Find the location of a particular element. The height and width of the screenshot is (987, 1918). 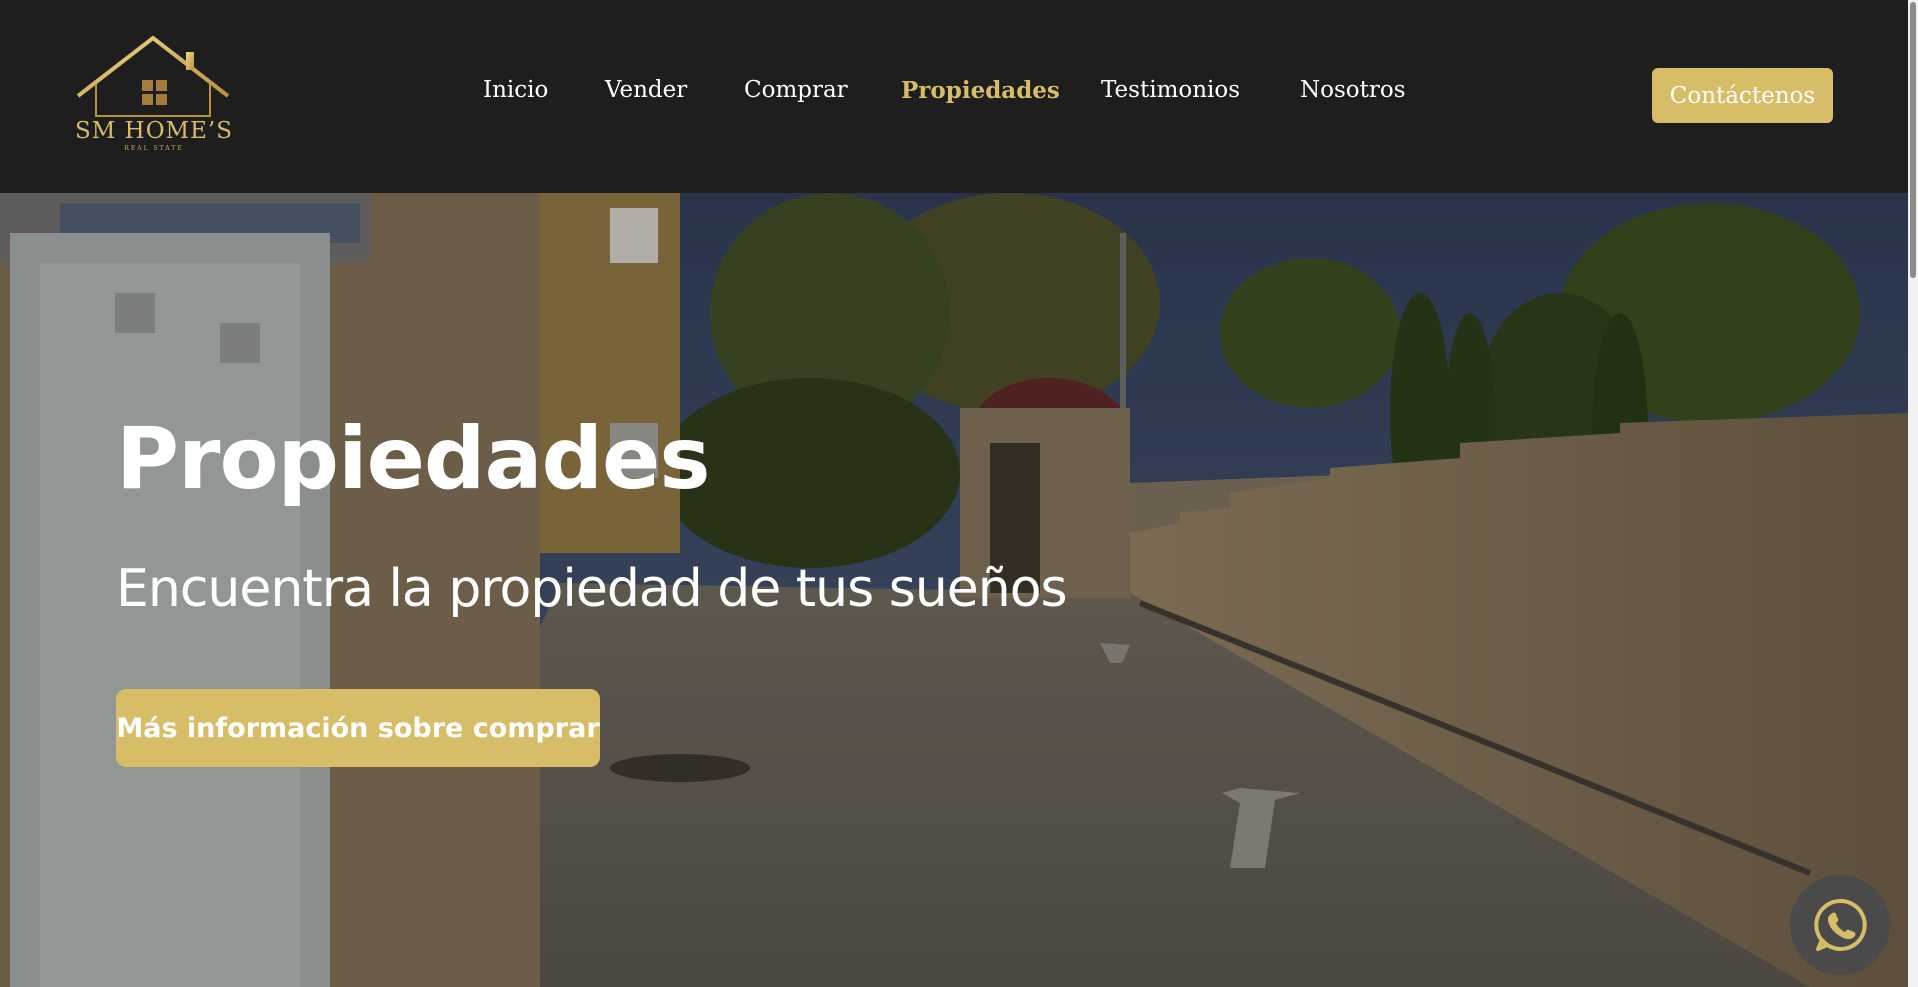

scrollbar-thumb is located at coordinates (1913, 140).